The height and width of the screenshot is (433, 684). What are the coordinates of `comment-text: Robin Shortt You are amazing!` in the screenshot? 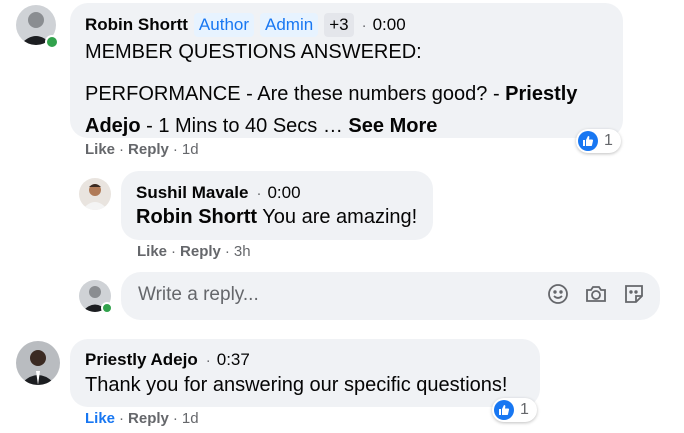 It's located at (276, 217).